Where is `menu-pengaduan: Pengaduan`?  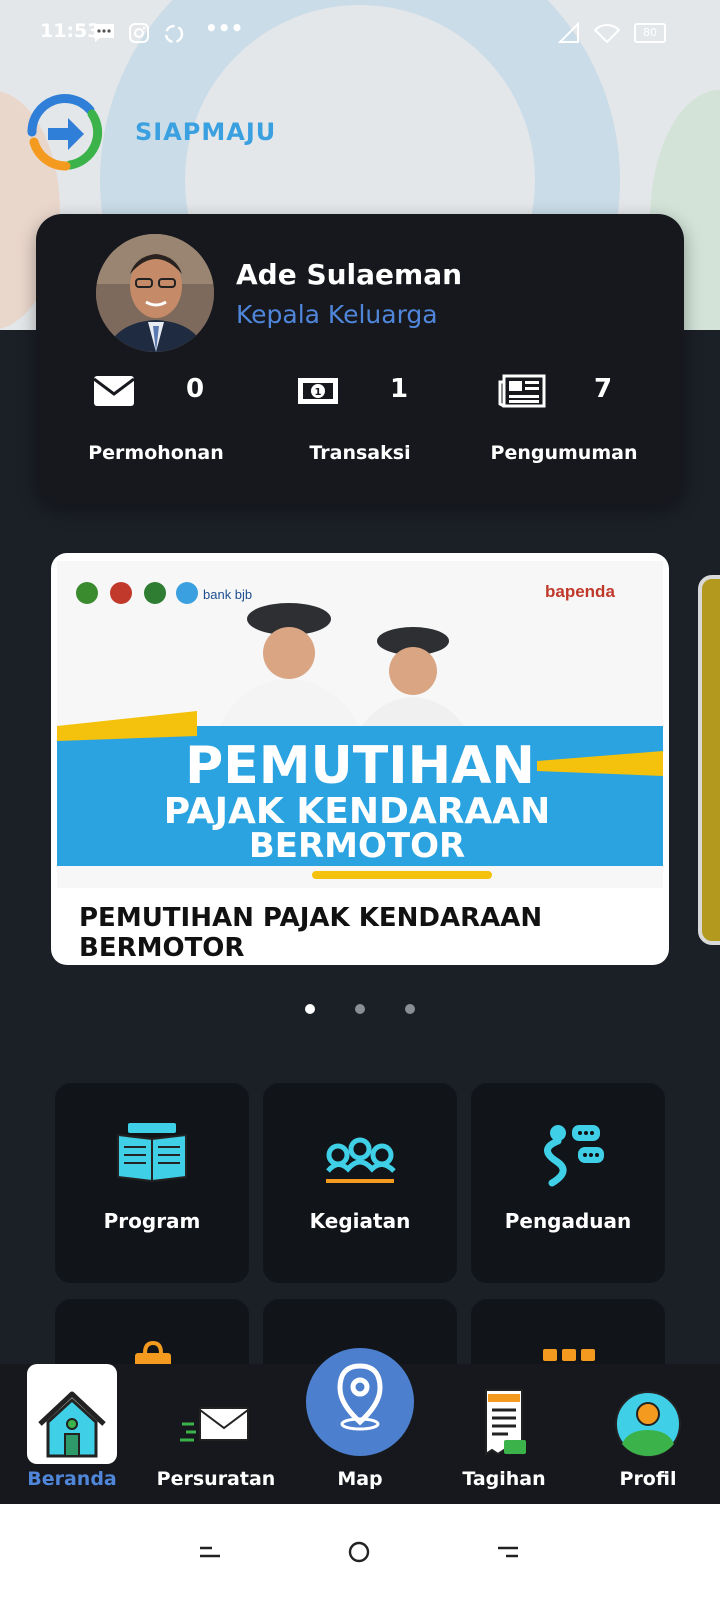
menu-pengaduan: Pengaduan is located at coordinates (568, 1183).